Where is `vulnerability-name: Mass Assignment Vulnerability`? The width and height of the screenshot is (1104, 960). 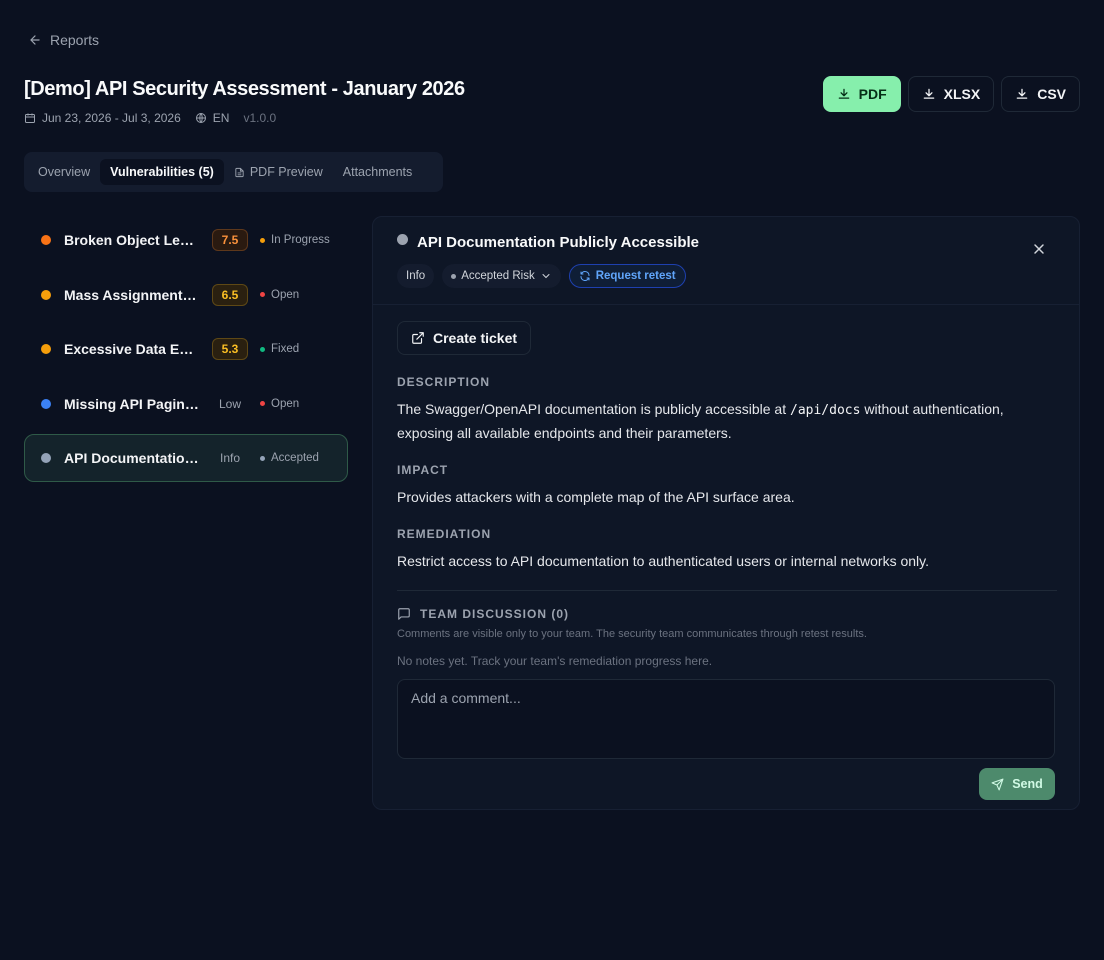
vulnerability-name: Mass Assignment Vulnerability is located at coordinates (132, 294).